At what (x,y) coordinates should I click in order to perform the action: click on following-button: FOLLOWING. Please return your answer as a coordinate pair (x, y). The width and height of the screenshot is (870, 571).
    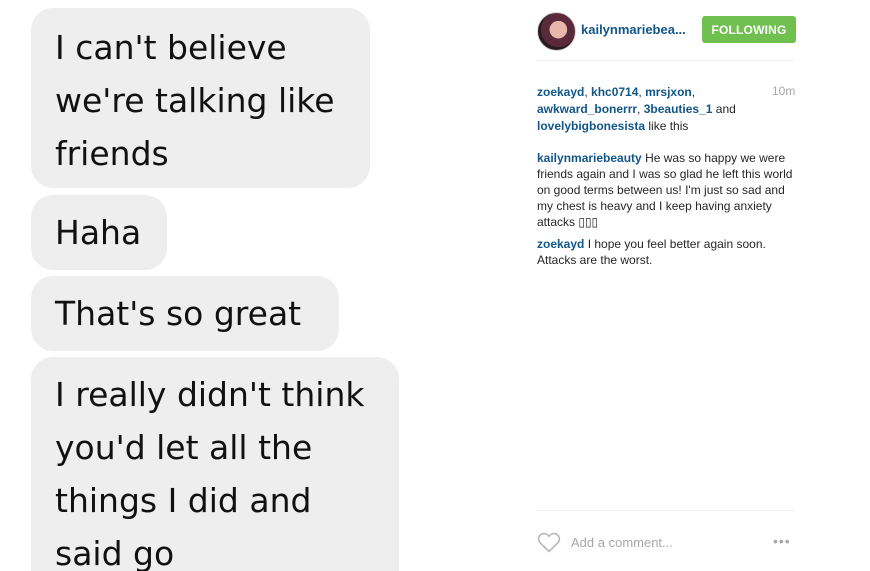
    Looking at the image, I should click on (749, 29).